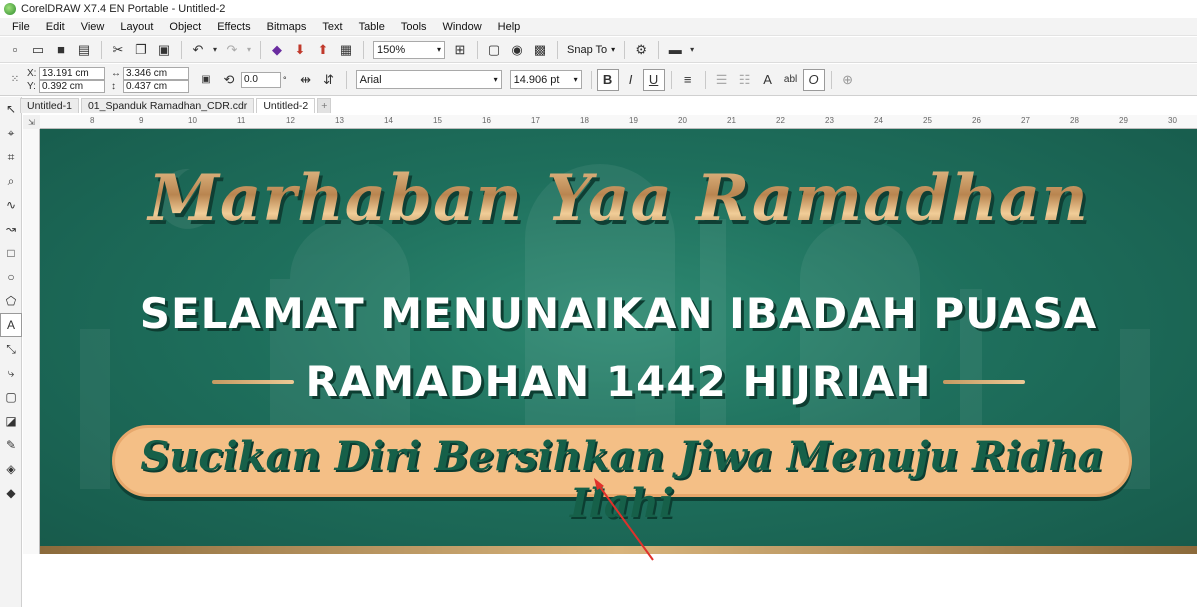 This screenshot has width=1197, height=607. What do you see at coordinates (31, 341) in the screenshot?
I see `vertical-ruler` at bounding box center [31, 341].